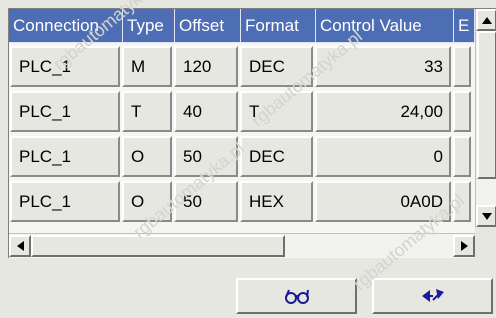 The width and height of the screenshot is (496, 318). I want to click on column-header-partial: E, so click(464, 26).